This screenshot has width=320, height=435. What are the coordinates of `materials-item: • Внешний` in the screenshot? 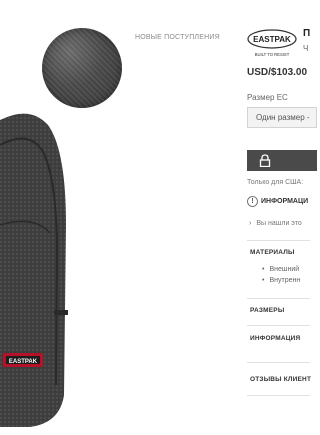 It's located at (281, 269).